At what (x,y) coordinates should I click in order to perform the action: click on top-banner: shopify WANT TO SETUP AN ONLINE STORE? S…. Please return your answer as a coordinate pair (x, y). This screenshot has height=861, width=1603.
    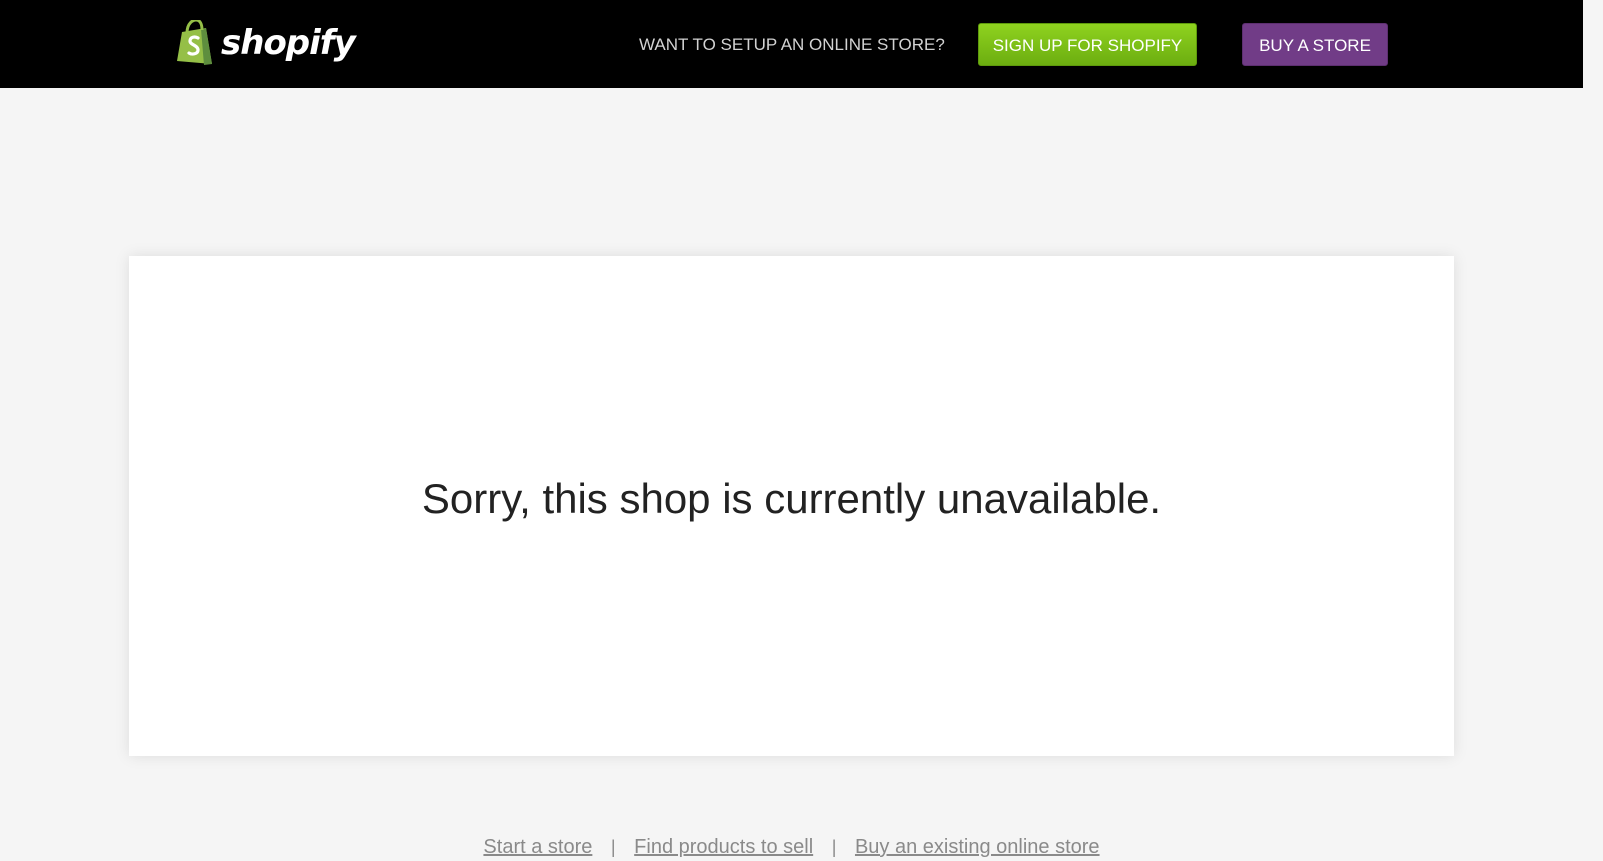
    Looking at the image, I should click on (791, 44).